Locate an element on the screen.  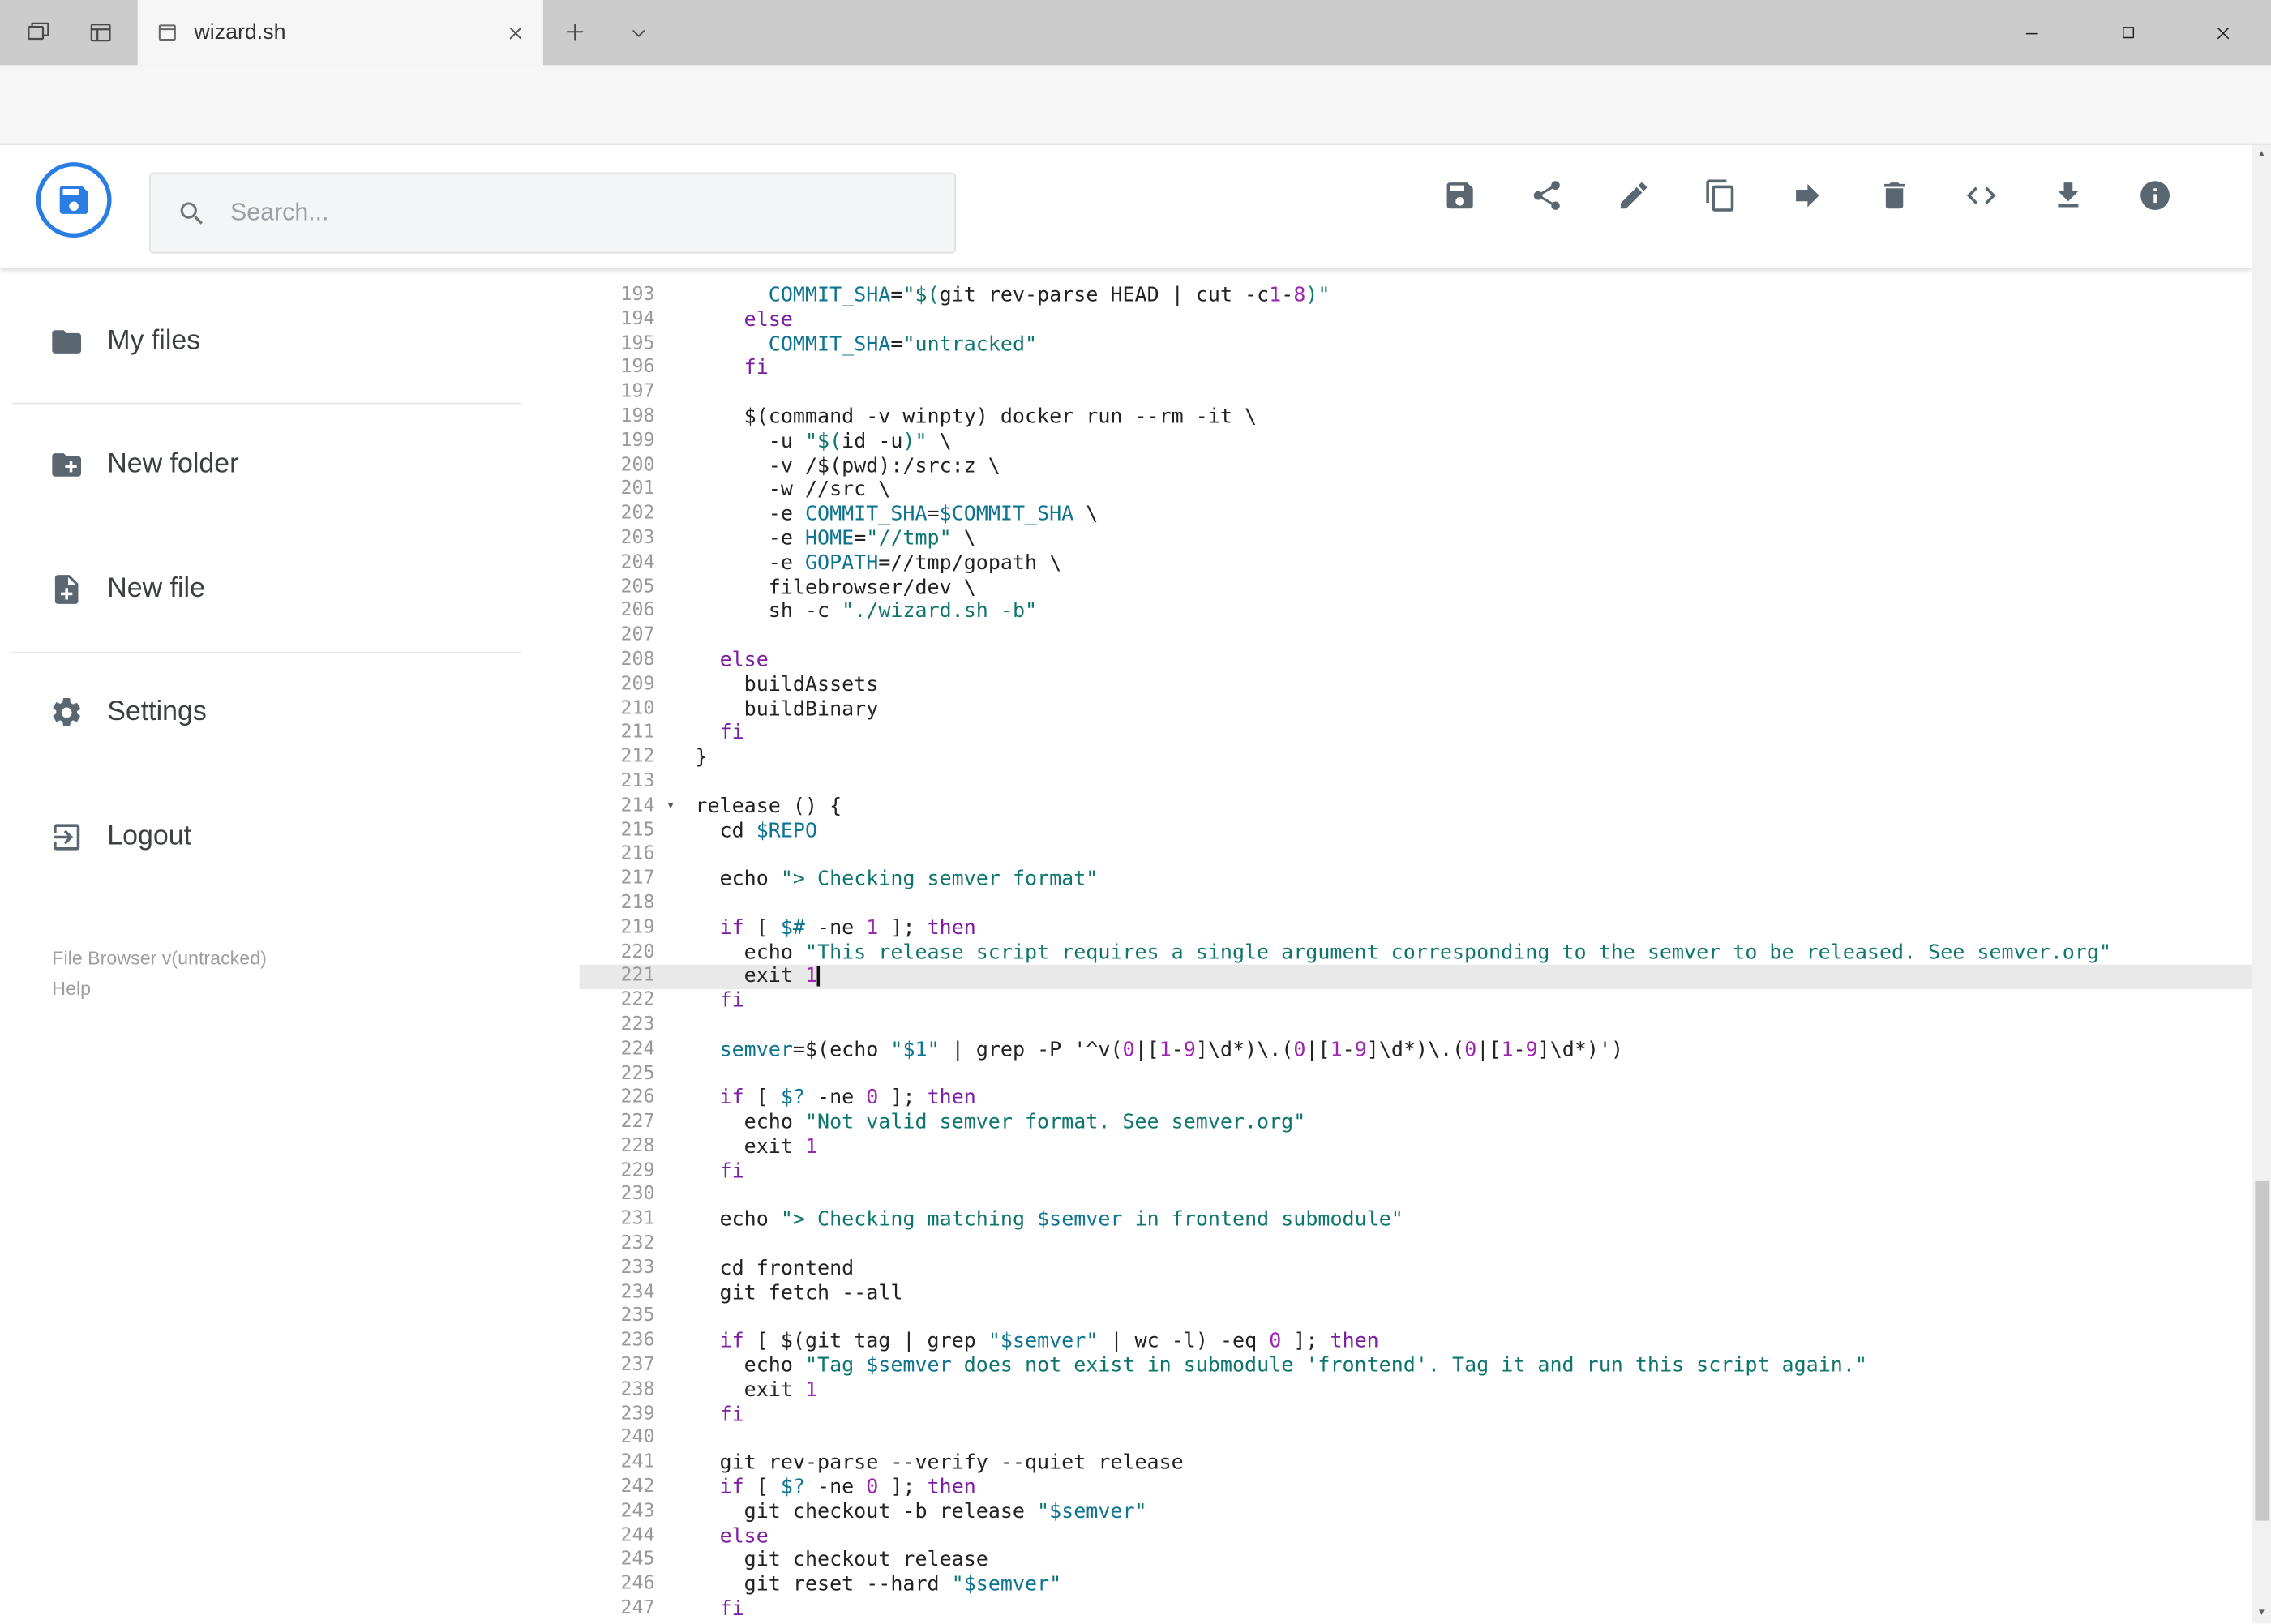
code-text: if [ $# -ne 1 ]; then is located at coordinates (1467, 929).